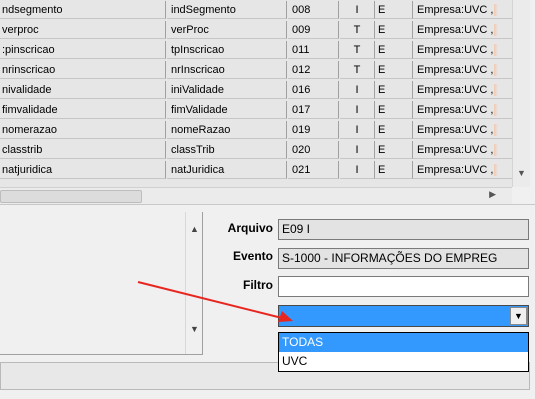 The height and width of the screenshot is (399, 535). What do you see at coordinates (313, 170) in the screenshot?
I see `table-cell: 021` at bounding box center [313, 170].